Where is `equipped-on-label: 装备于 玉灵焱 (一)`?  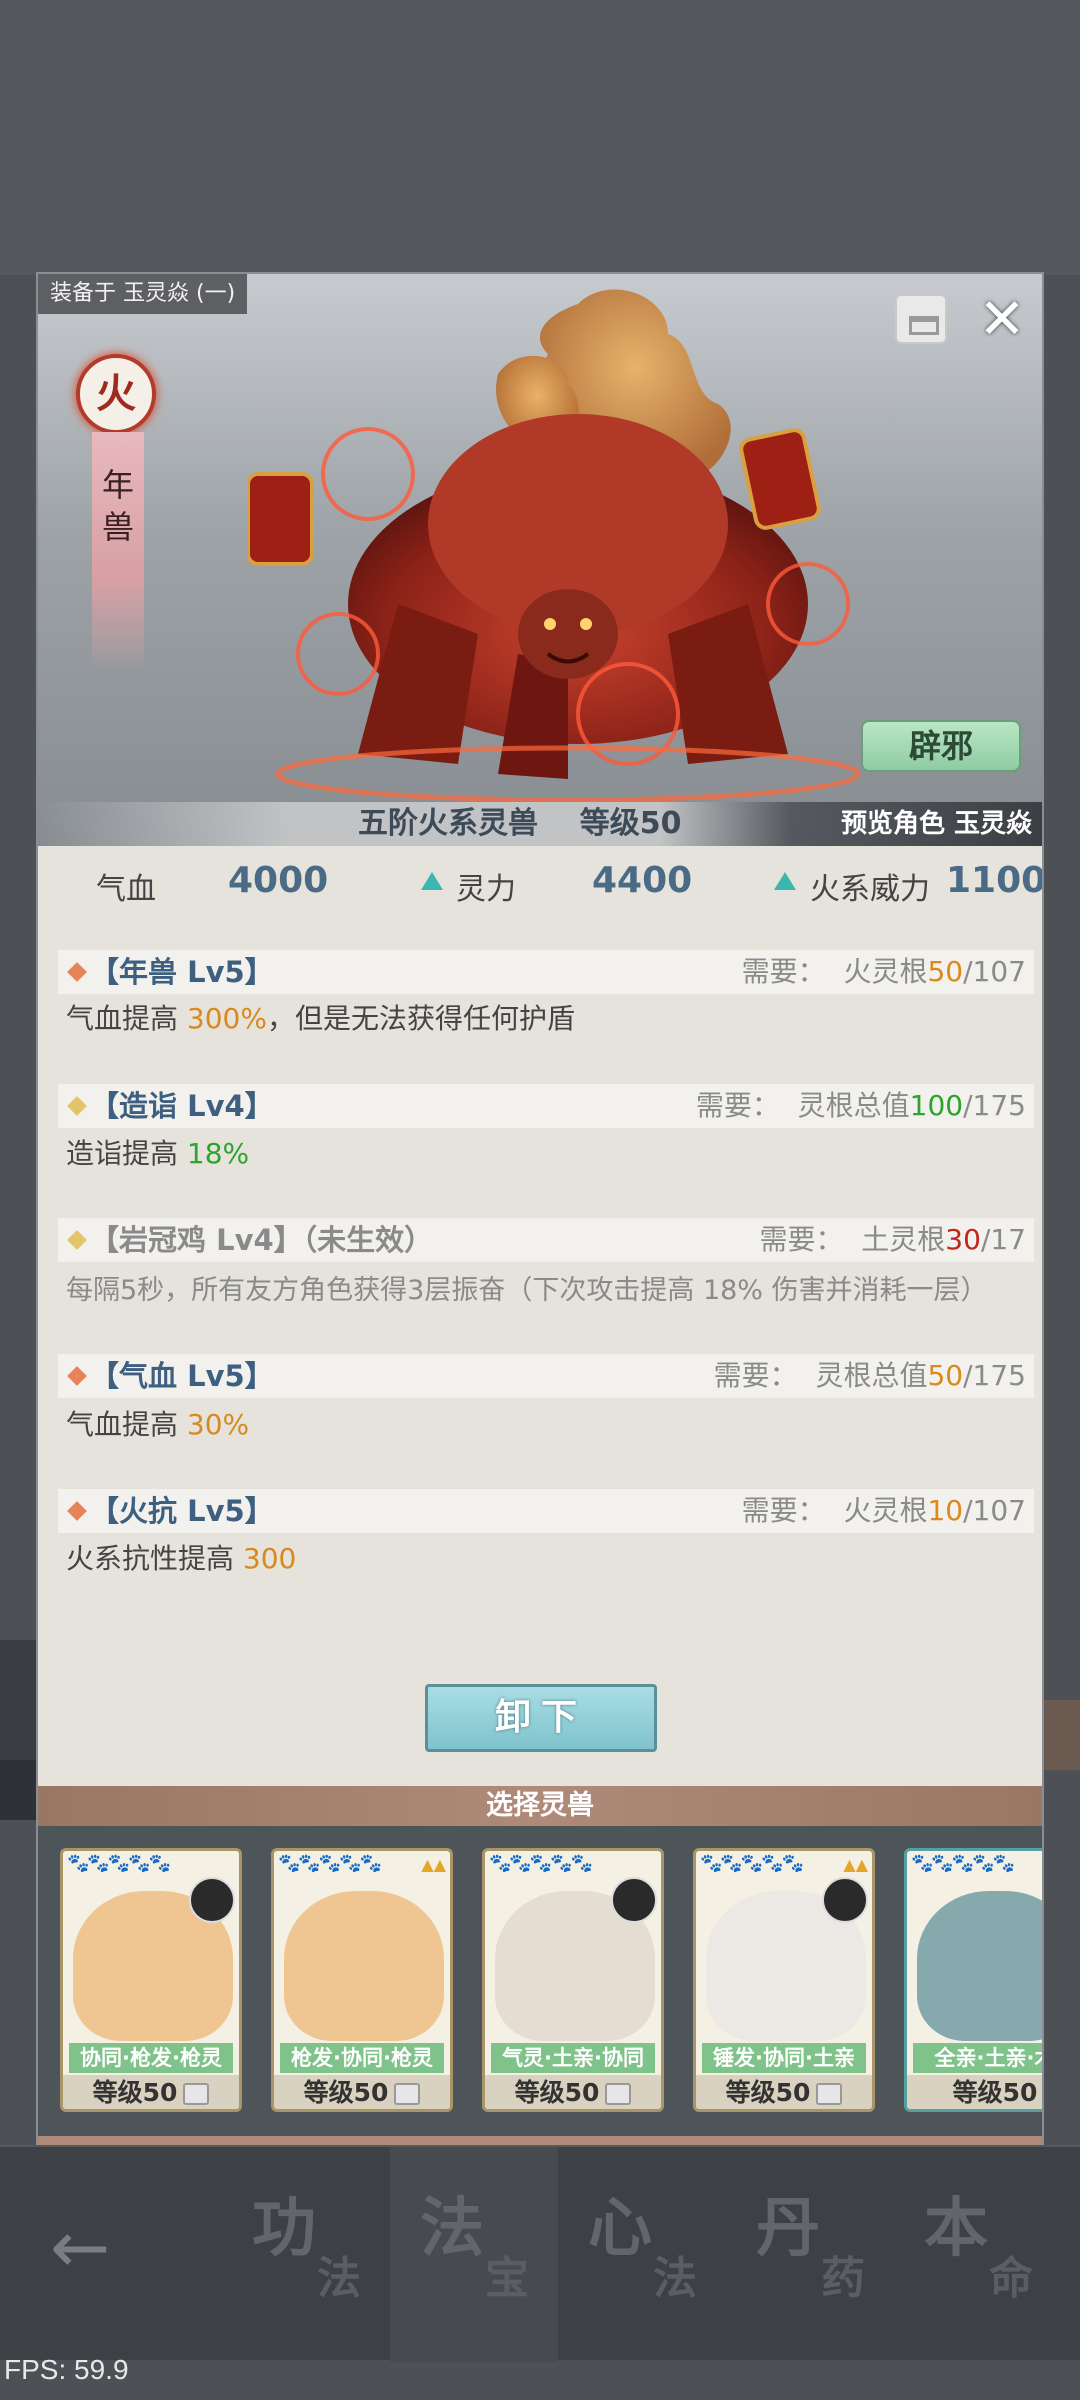
equipped-on-label: 装备于 玉灵焱 (一) is located at coordinates (143, 294).